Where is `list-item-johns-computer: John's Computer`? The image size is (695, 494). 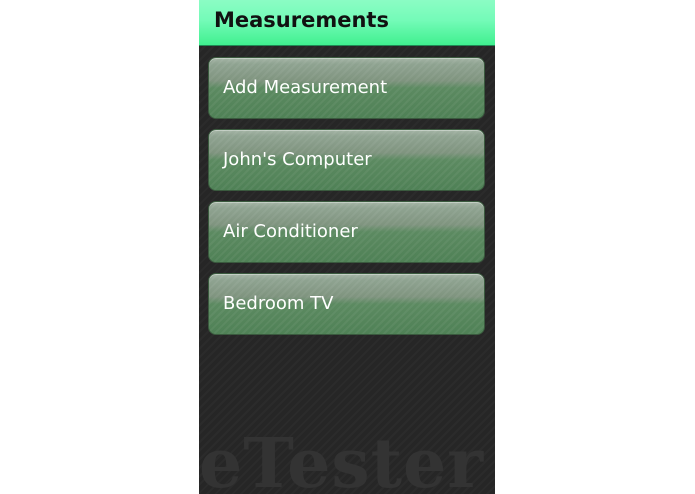
list-item-johns-computer: John's Computer is located at coordinates (346, 160).